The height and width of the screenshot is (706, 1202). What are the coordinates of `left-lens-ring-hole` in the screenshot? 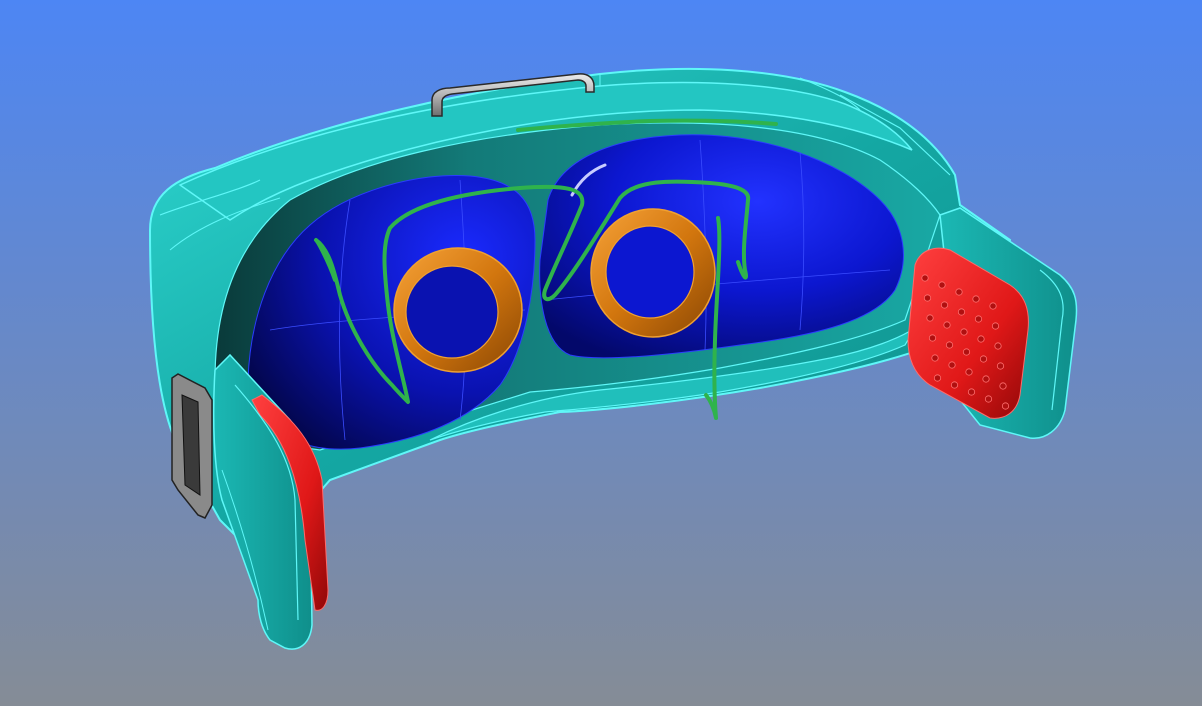 It's located at (452, 312).